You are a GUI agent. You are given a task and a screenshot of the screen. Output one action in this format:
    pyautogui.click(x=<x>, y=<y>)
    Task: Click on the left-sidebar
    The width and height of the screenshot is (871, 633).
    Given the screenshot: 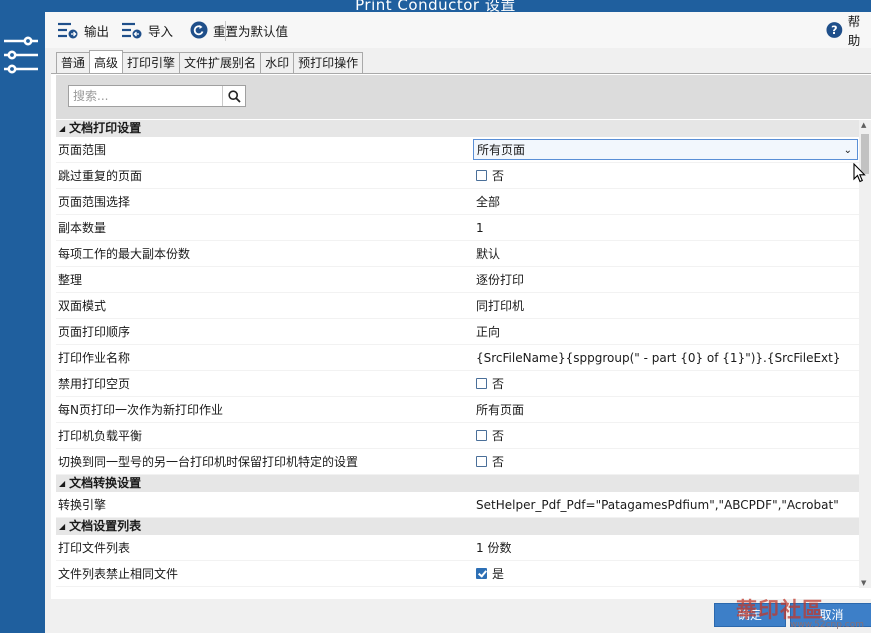 What is the action you would take?
    pyautogui.click(x=22, y=322)
    